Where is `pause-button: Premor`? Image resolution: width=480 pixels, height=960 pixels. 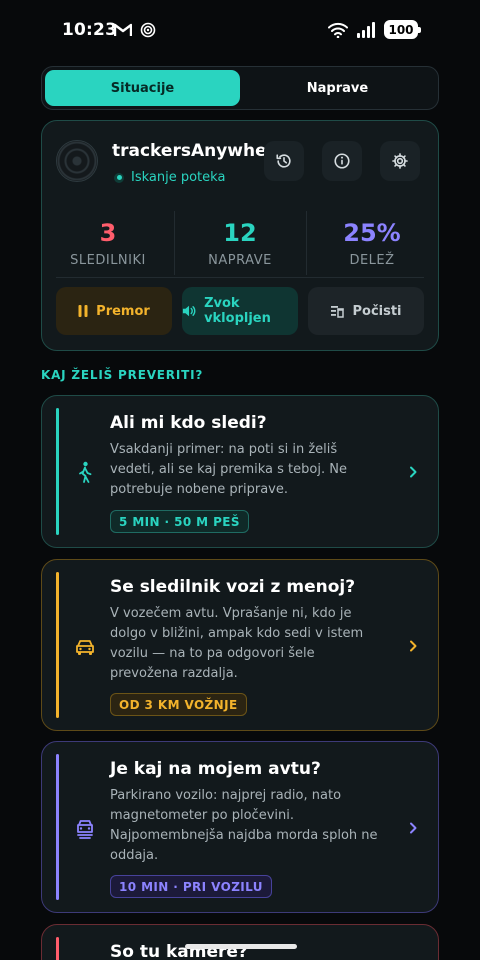
pause-button: Premor is located at coordinates (114, 311).